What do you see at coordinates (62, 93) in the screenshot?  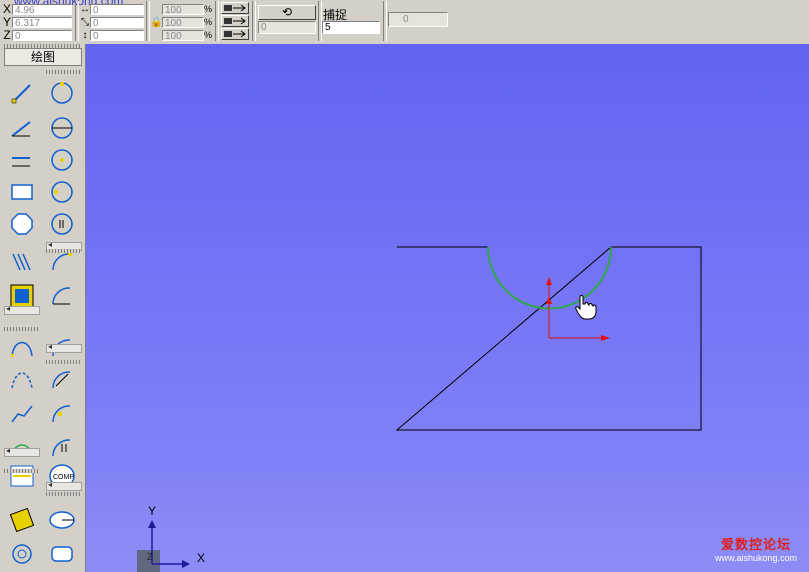 I see `circle-center-radius-tool` at bounding box center [62, 93].